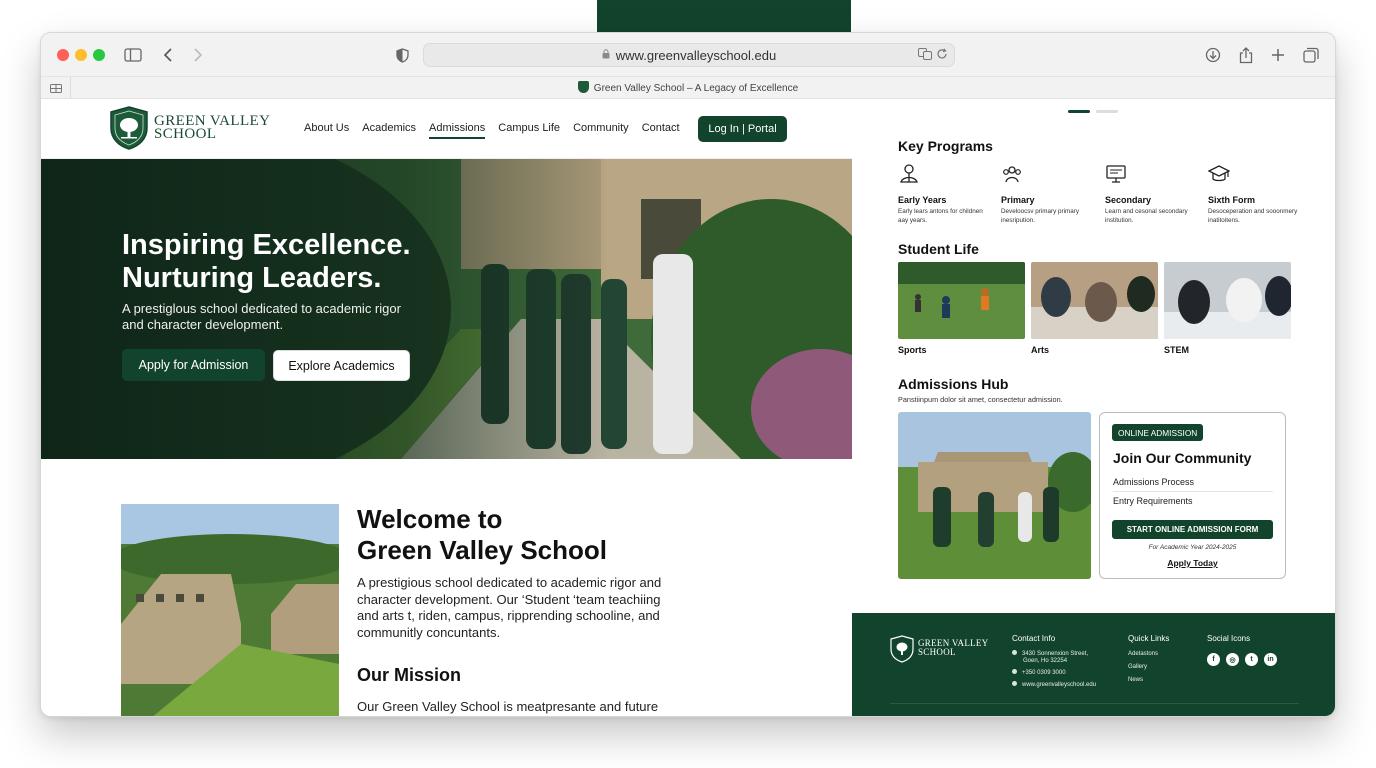  Describe the element at coordinates (266, 261) in the screenshot. I see `hero-title: Inspiring Excellence. Nurturing Leaders.` at that location.